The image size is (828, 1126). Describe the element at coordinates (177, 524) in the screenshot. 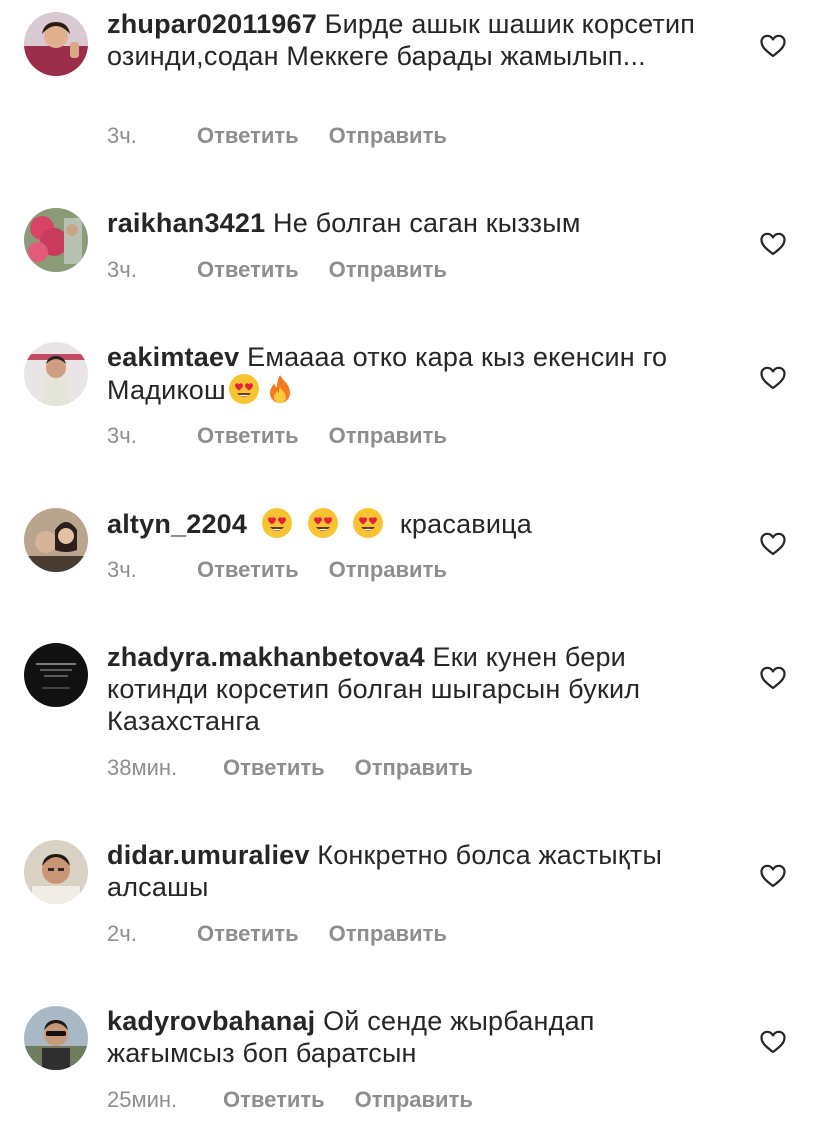

I see `username: altyn_2204` at that location.